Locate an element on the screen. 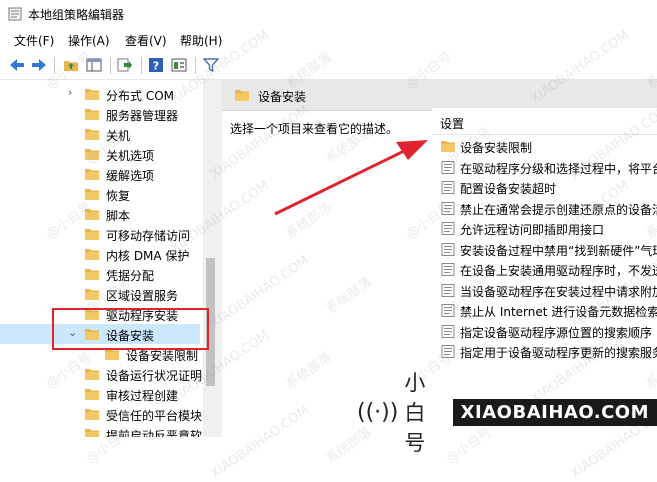 This screenshot has width=657, height=482. tree-item: 服务器管理器 is located at coordinates (100, 114).